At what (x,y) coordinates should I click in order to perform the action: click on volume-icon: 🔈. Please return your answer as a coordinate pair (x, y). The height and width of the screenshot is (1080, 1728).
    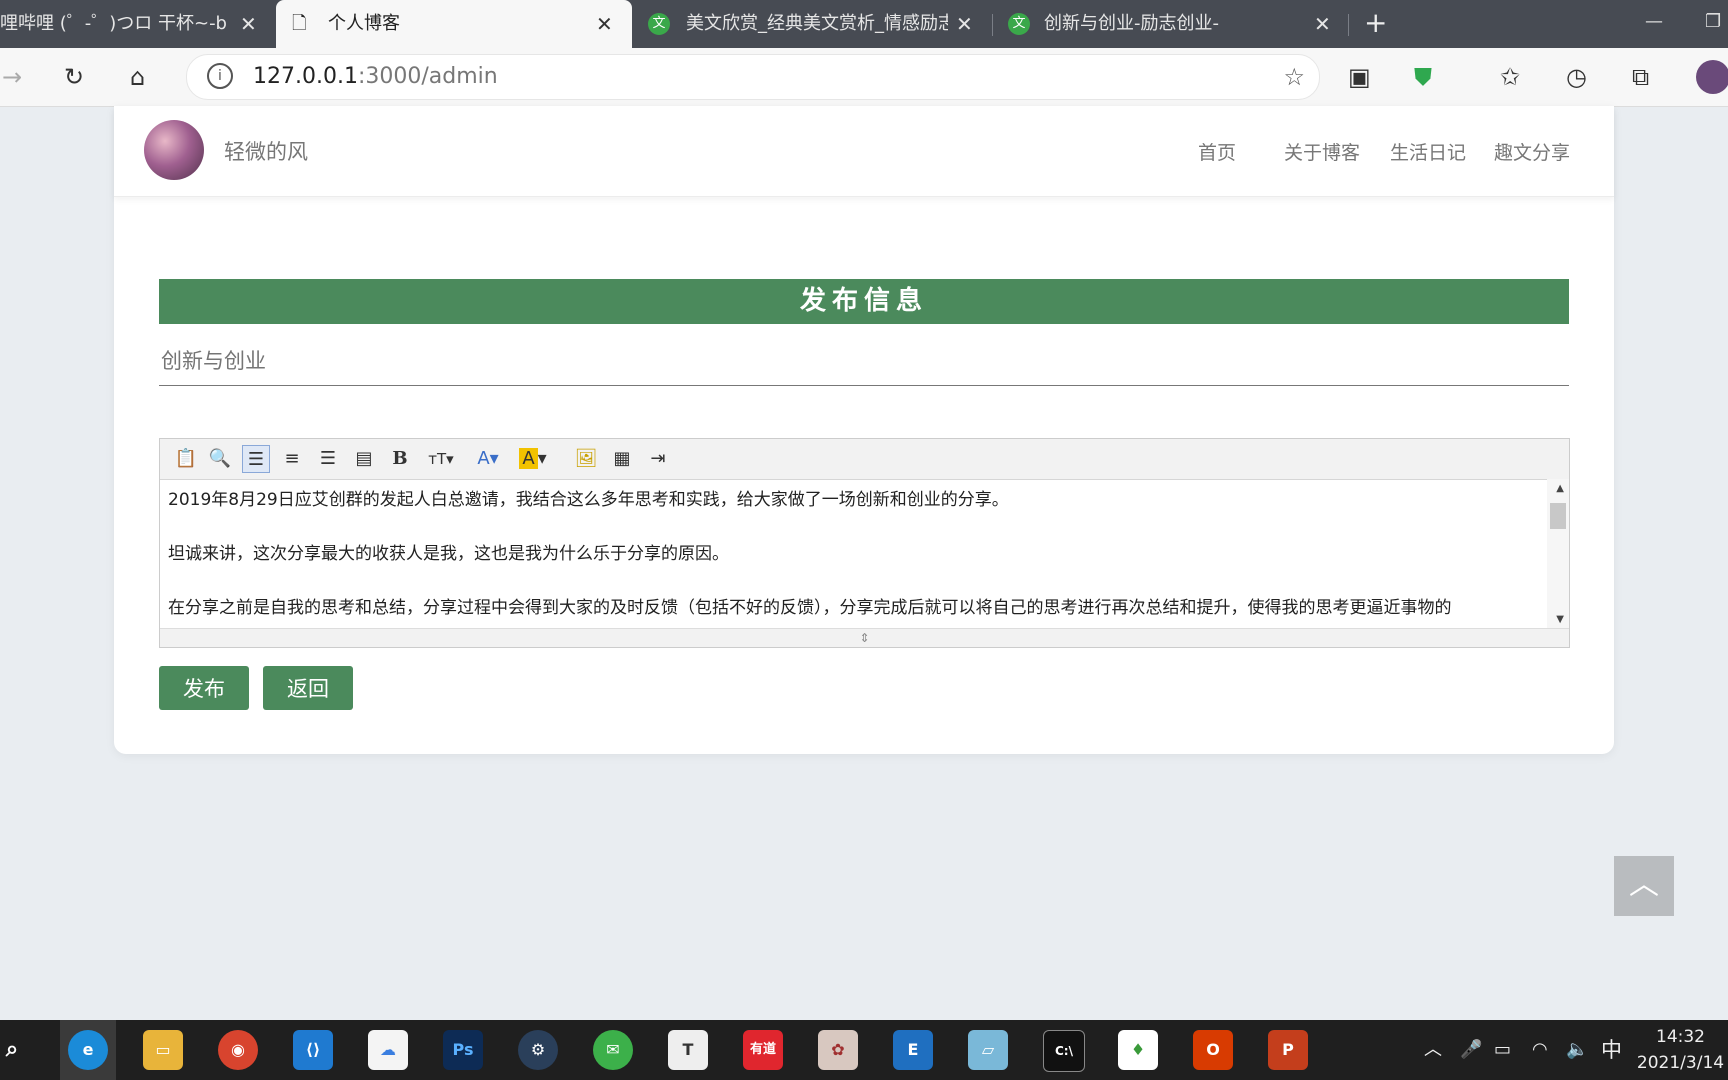
    Looking at the image, I should click on (1577, 1050).